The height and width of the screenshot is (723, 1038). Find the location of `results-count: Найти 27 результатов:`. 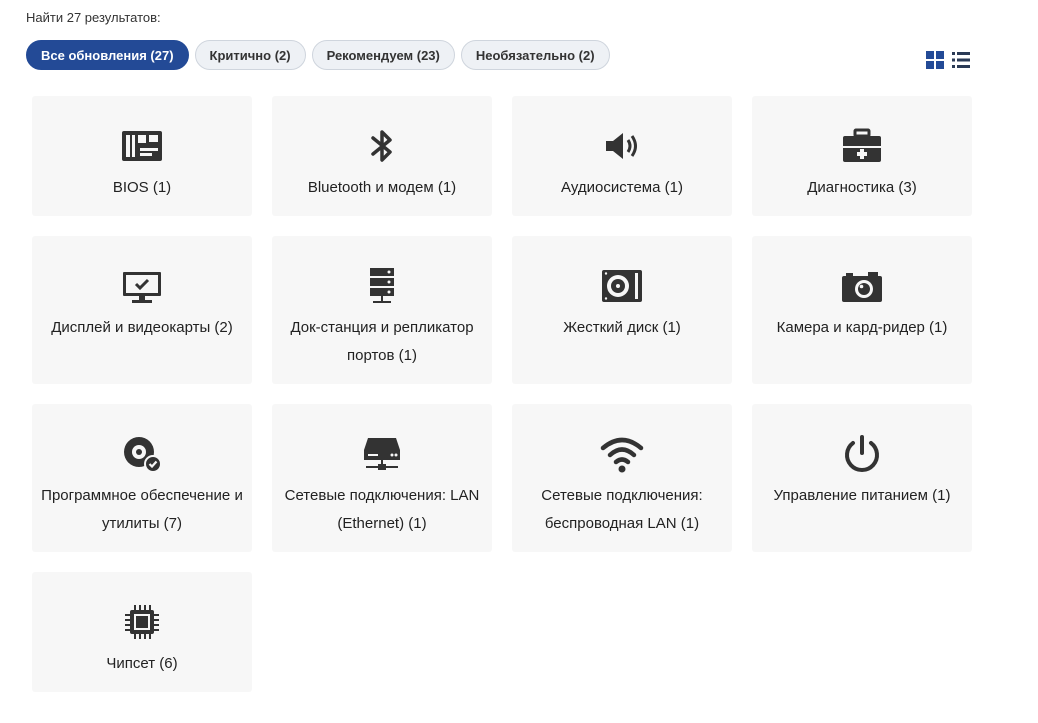

results-count: Найти 27 результатов: is located at coordinates (93, 17).